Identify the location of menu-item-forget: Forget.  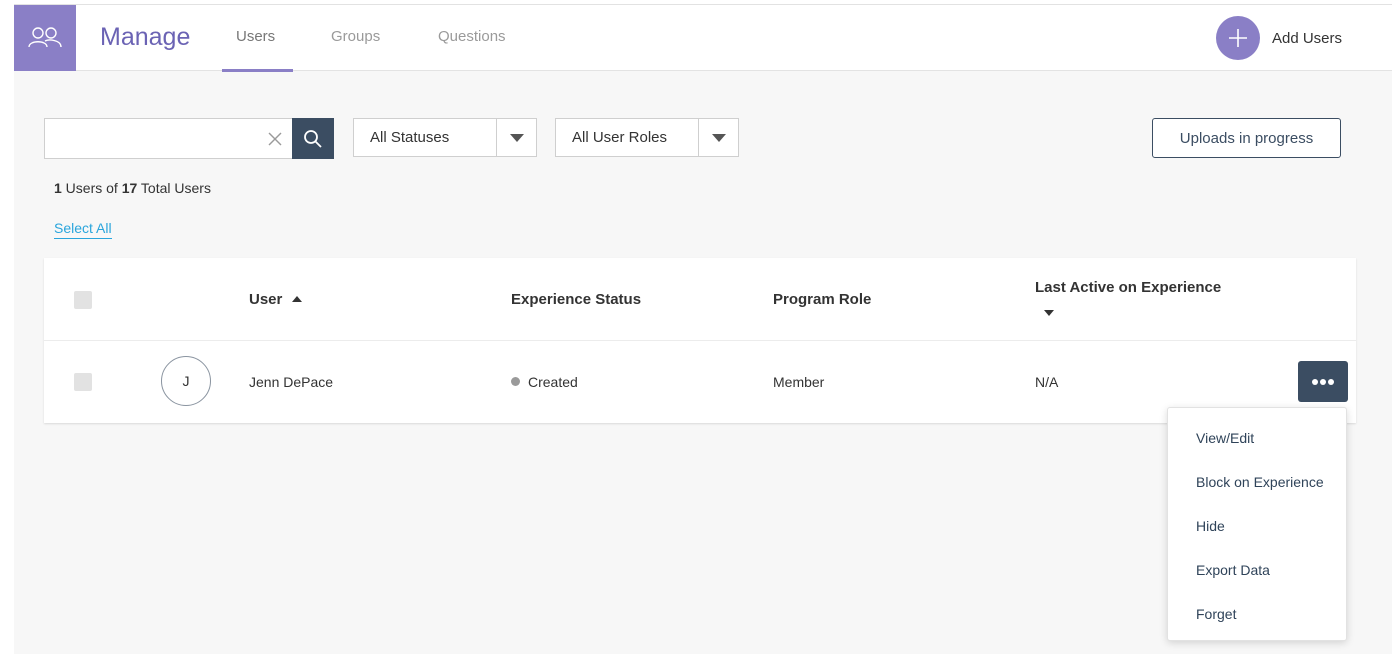
(1216, 614).